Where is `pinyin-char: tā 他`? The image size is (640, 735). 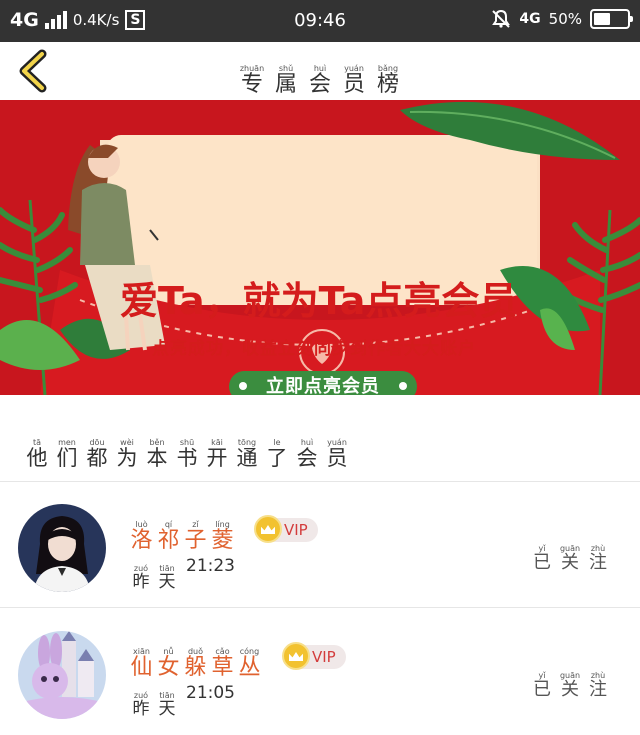
pinyin-char: tā 他 is located at coordinates (37, 453).